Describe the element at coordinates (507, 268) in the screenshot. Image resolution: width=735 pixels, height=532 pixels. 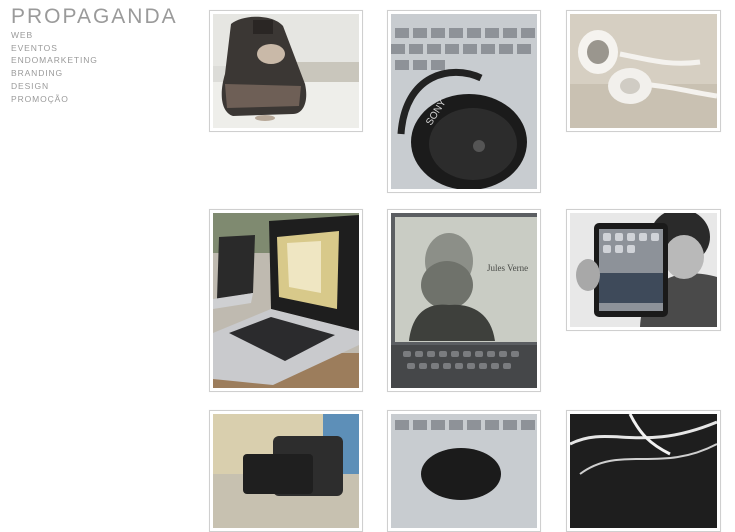
I see `ebook-author-text: Jules Verne` at that location.